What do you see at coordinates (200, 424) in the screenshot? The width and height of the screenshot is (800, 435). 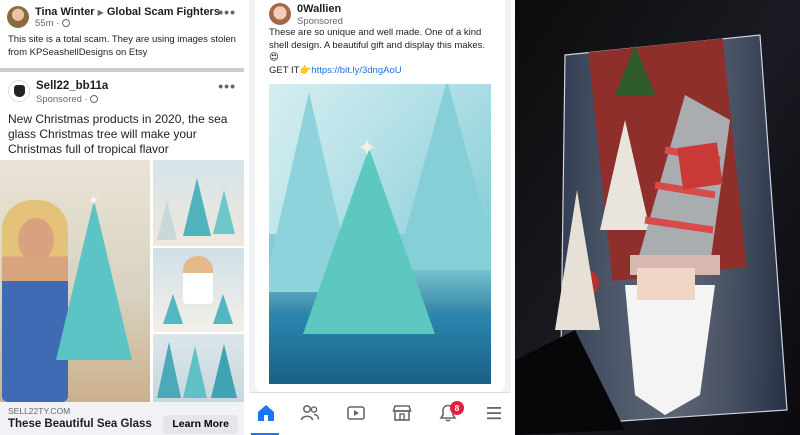 I see `learn-more-button: Learn More` at bounding box center [200, 424].